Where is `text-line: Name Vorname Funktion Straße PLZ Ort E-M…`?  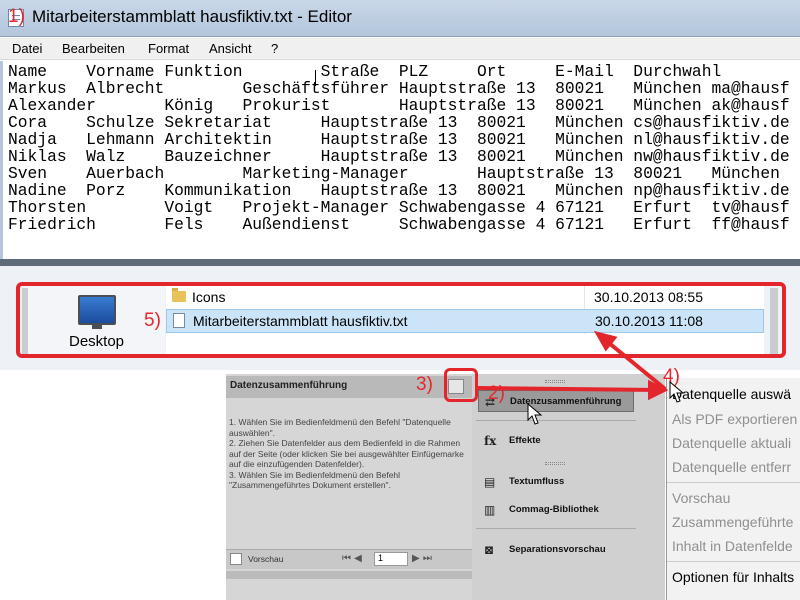
text-line: Name Vorname Funktion Straße PLZ Ort E-M… is located at coordinates (365, 71).